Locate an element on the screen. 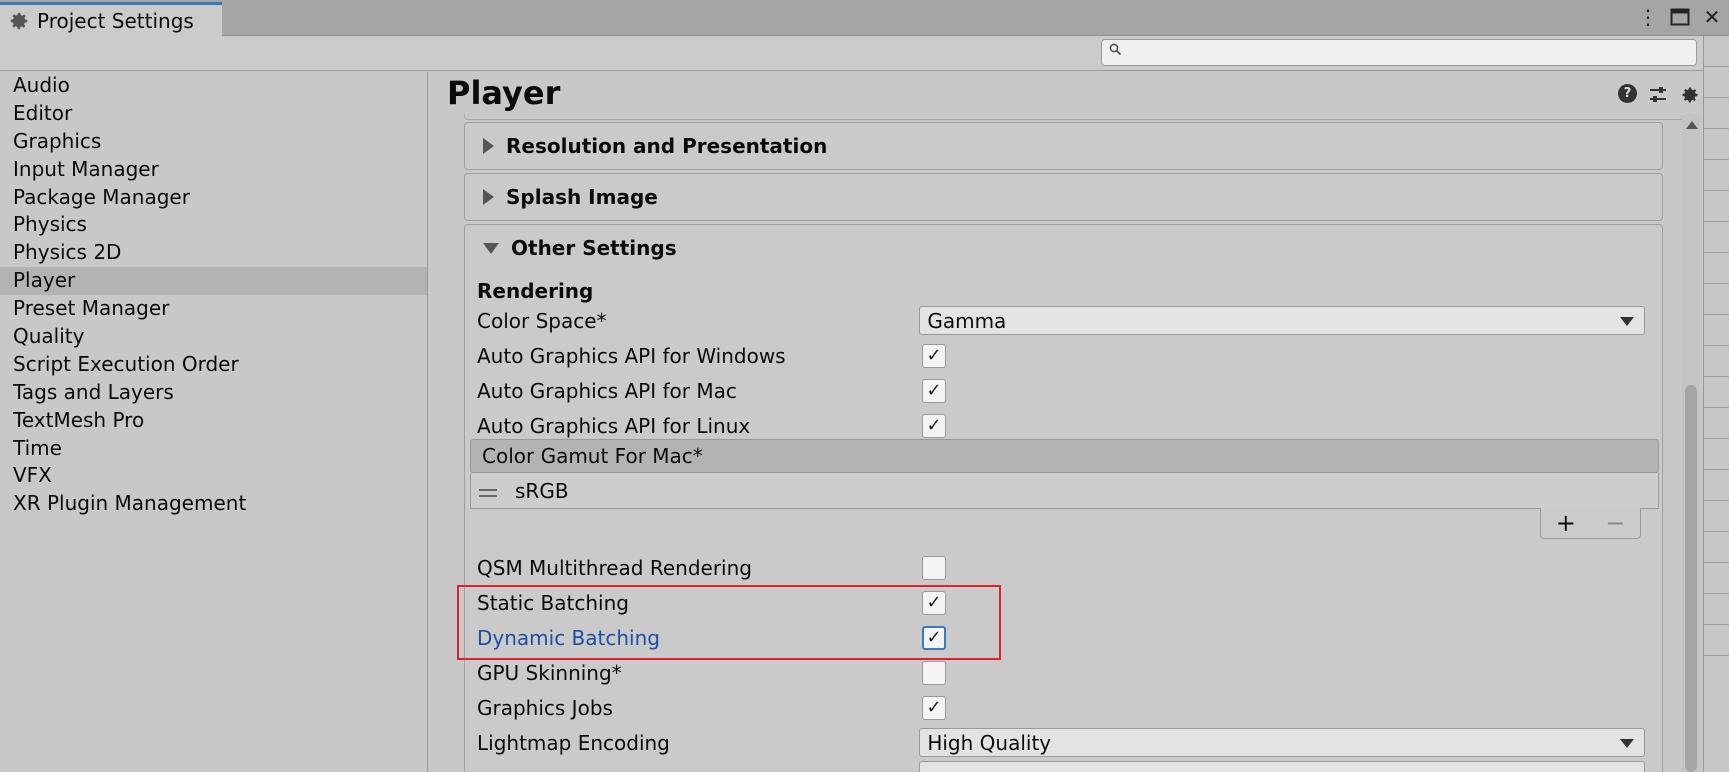  color-gamut-item-label: sRGB is located at coordinates (542, 490).